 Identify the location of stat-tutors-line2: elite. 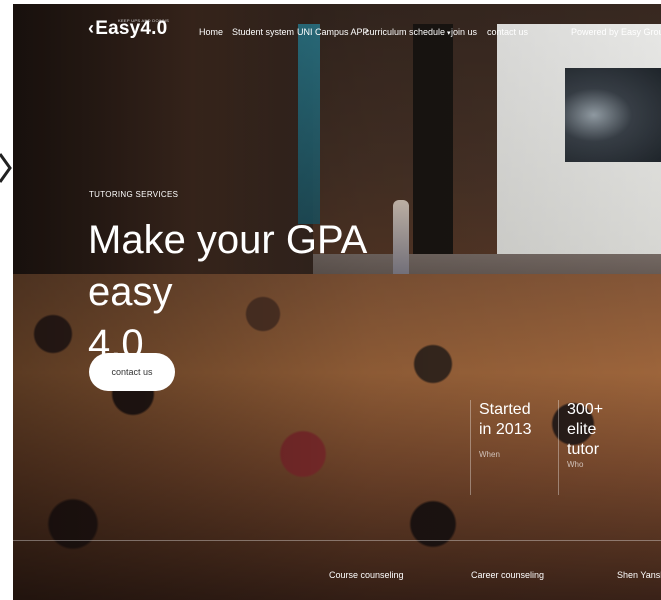
(582, 429).